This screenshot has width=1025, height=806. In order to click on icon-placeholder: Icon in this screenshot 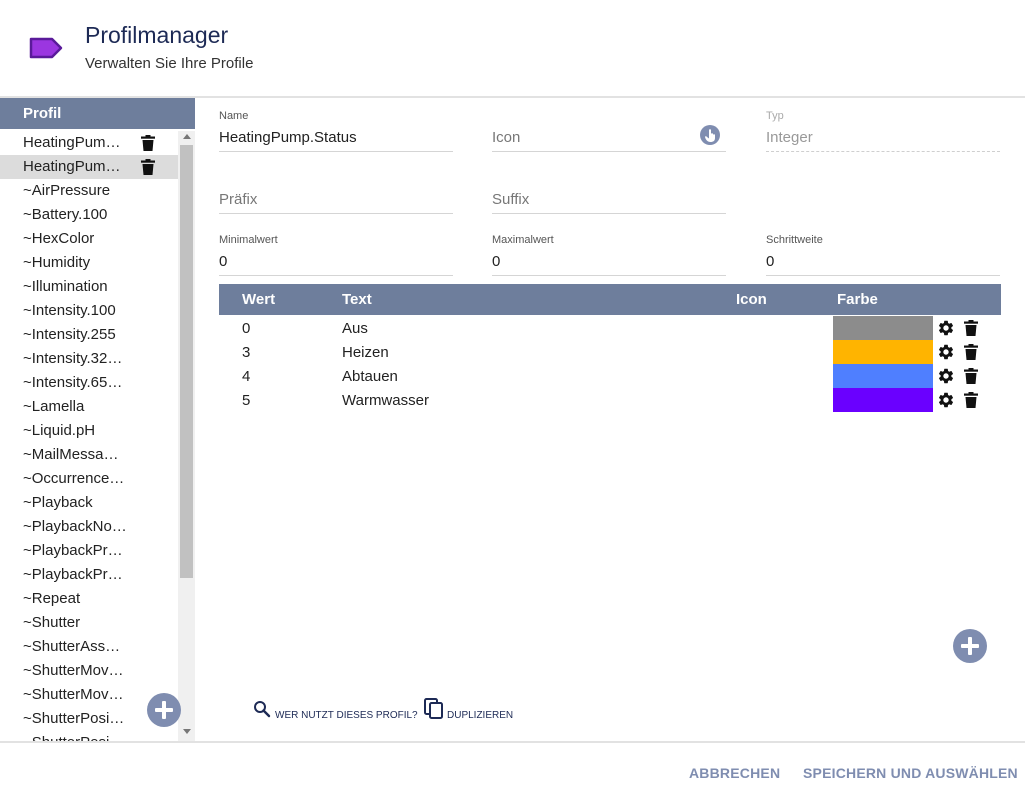, I will do `click(506, 137)`.